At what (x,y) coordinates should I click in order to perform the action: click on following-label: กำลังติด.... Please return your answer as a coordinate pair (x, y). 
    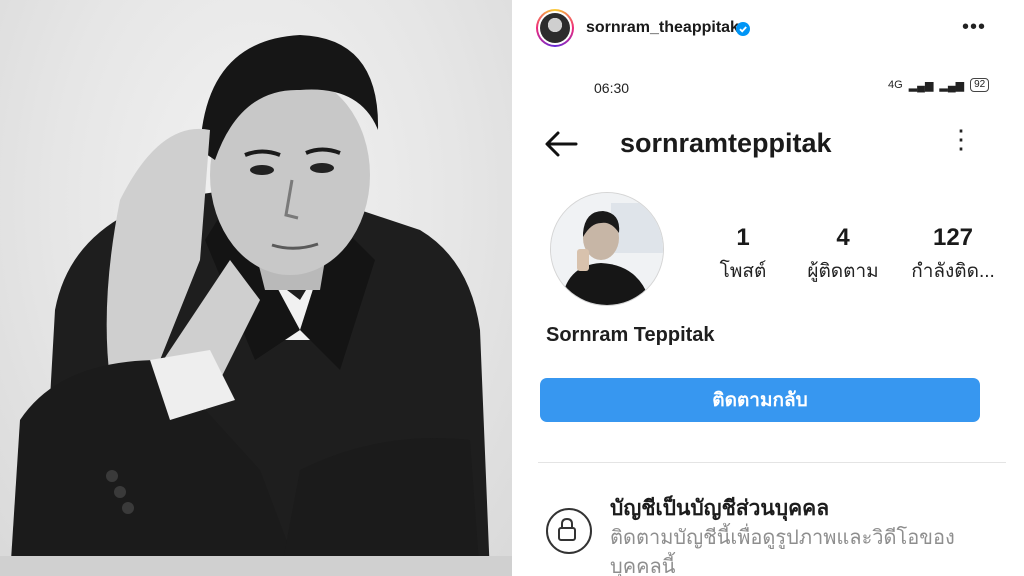
    Looking at the image, I should click on (953, 271).